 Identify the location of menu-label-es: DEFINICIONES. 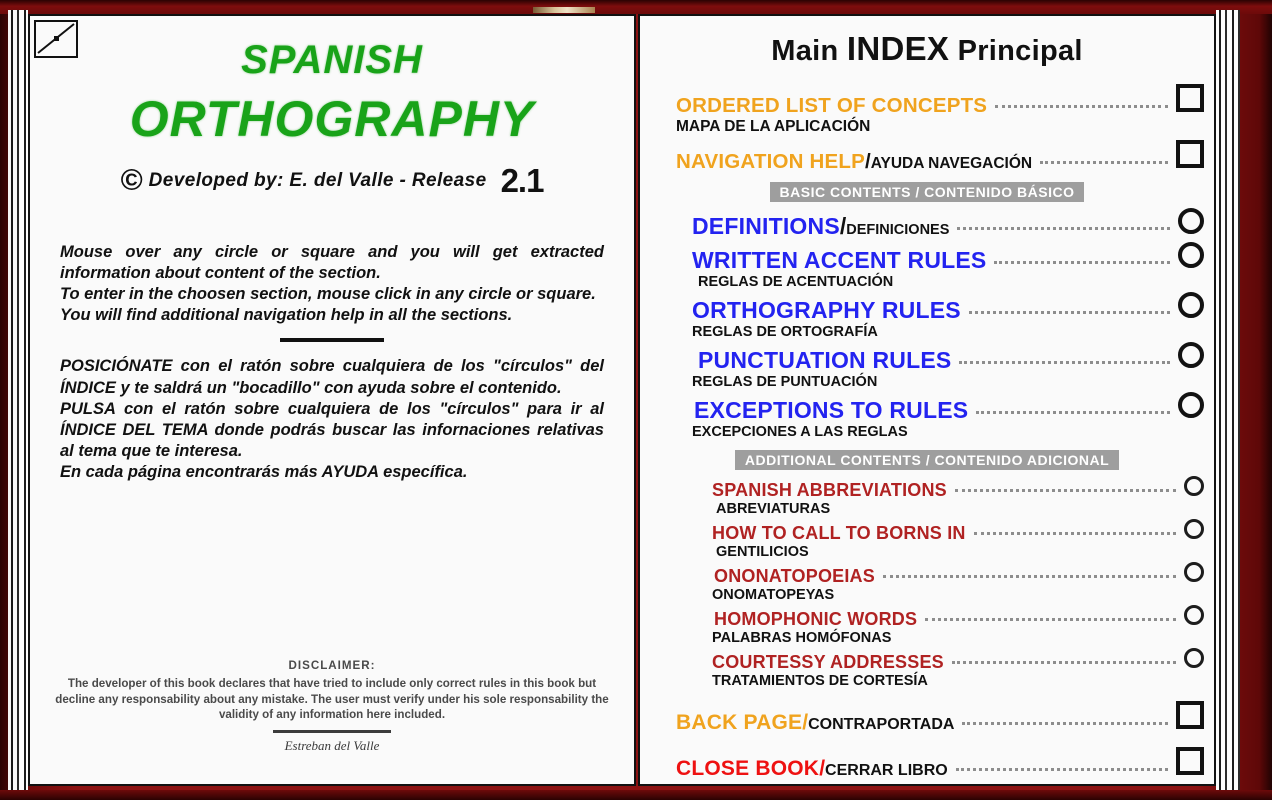
(898, 230).